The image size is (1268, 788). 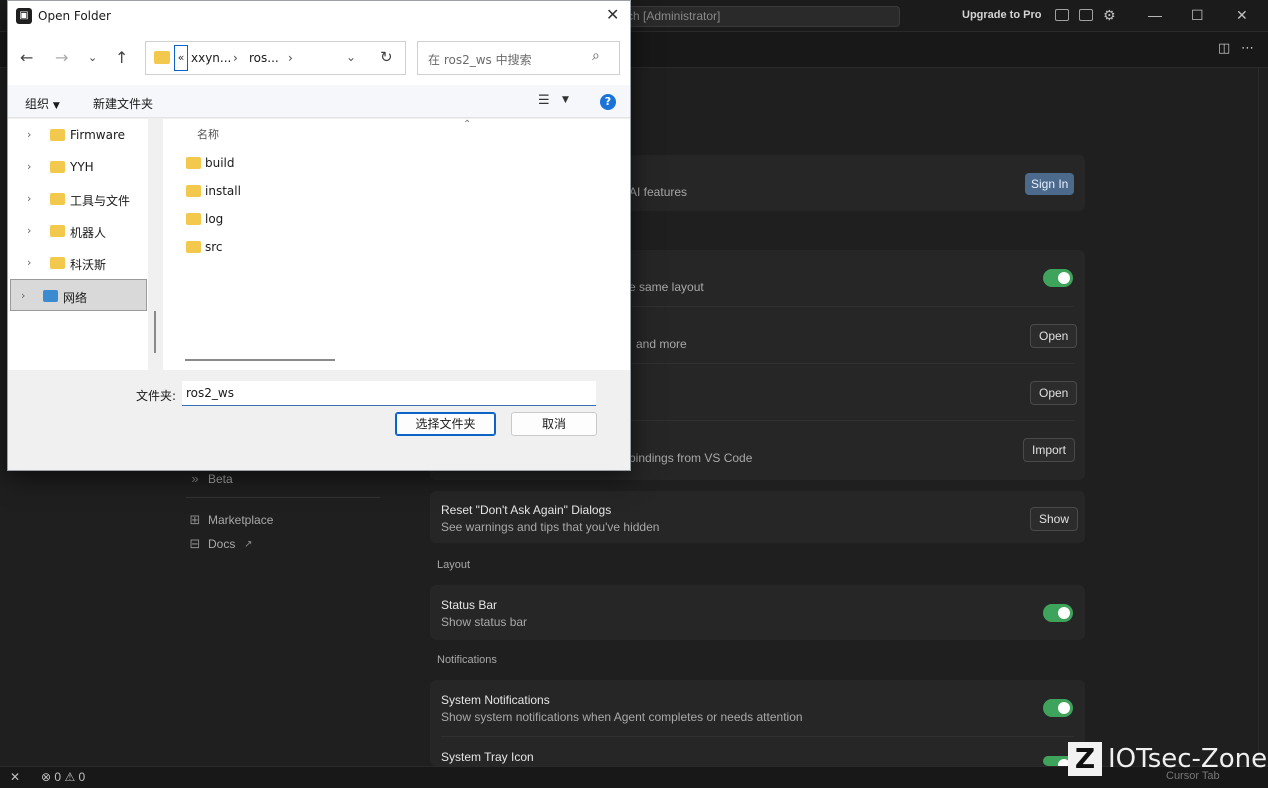 What do you see at coordinates (661, 344) in the screenshot?
I see `open-settings-desc: and more` at bounding box center [661, 344].